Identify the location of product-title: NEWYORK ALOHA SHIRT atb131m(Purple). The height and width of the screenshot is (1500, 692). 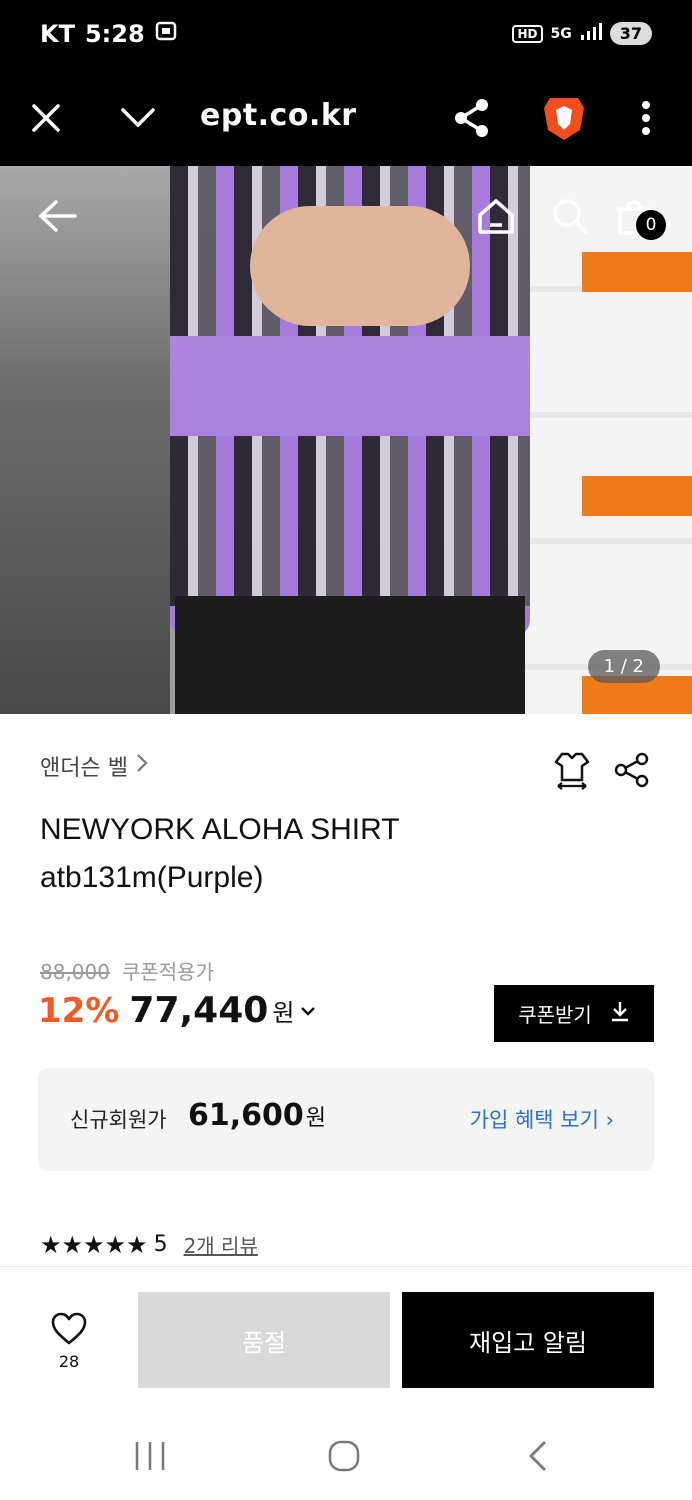
(340, 854).